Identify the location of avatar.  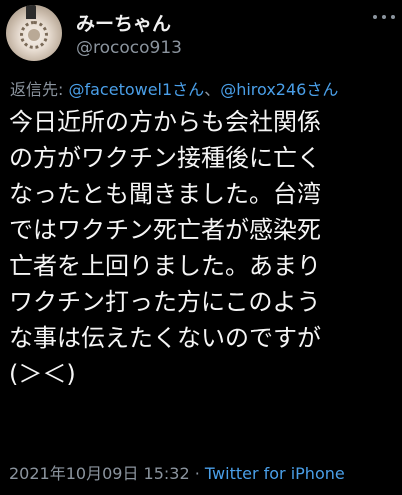
(34, 33).